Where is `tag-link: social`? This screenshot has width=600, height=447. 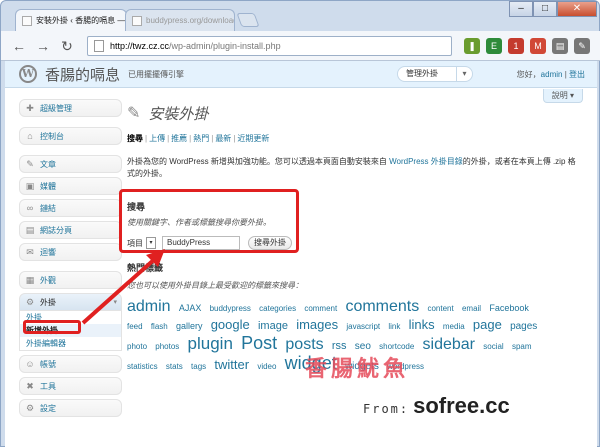
tag-link: social is located at coordinates (493, 346).